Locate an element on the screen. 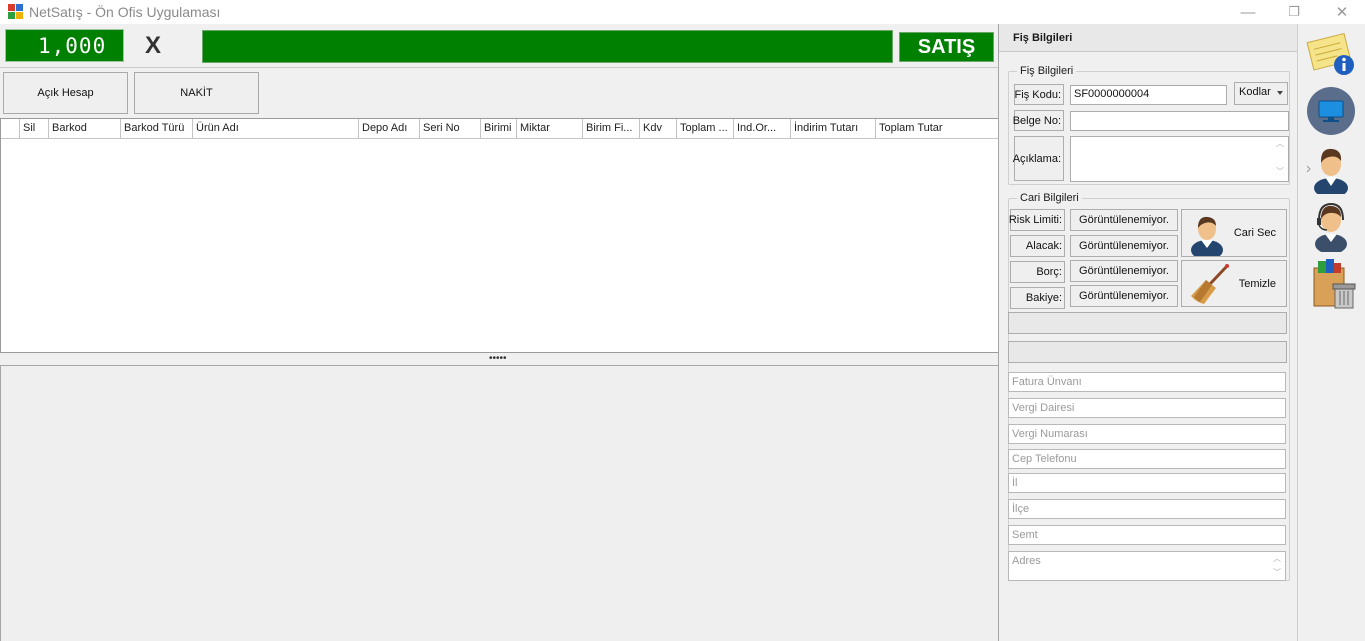 The width and height of the screenshot is (1365, 641). group-title: Fiş Bilgileri is located at coordinates (1047, 71).